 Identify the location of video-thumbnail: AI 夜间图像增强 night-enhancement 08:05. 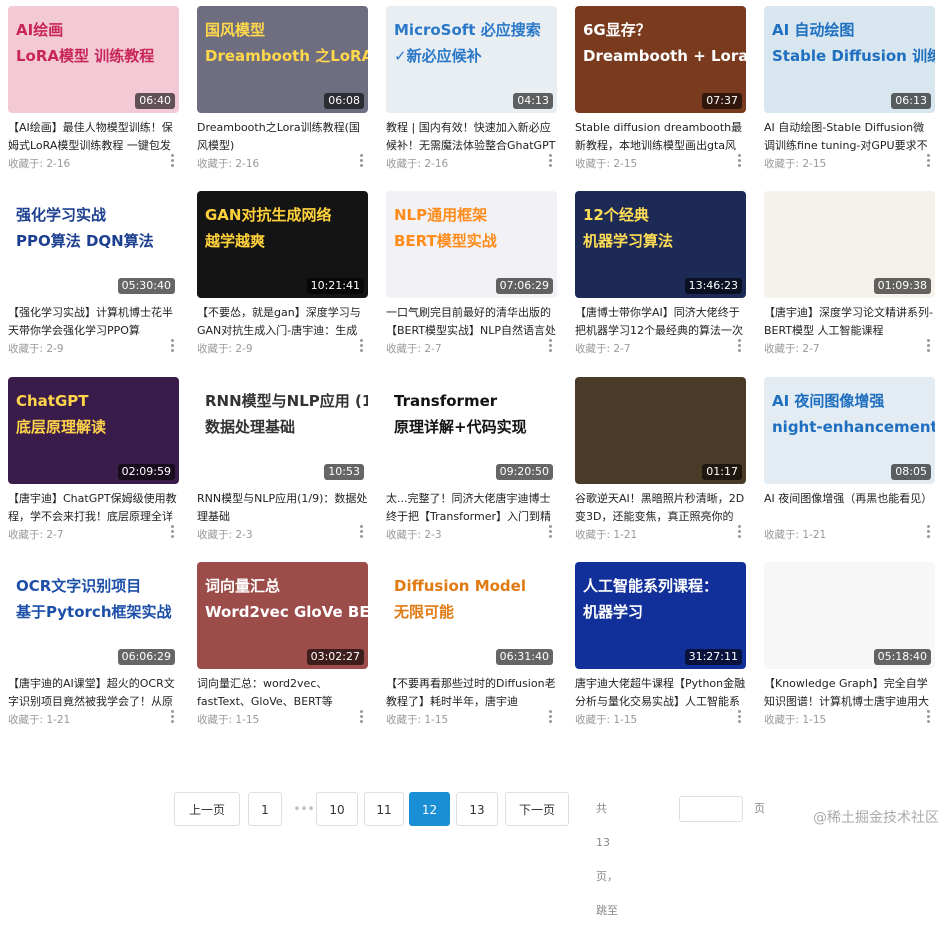
(849, 430).